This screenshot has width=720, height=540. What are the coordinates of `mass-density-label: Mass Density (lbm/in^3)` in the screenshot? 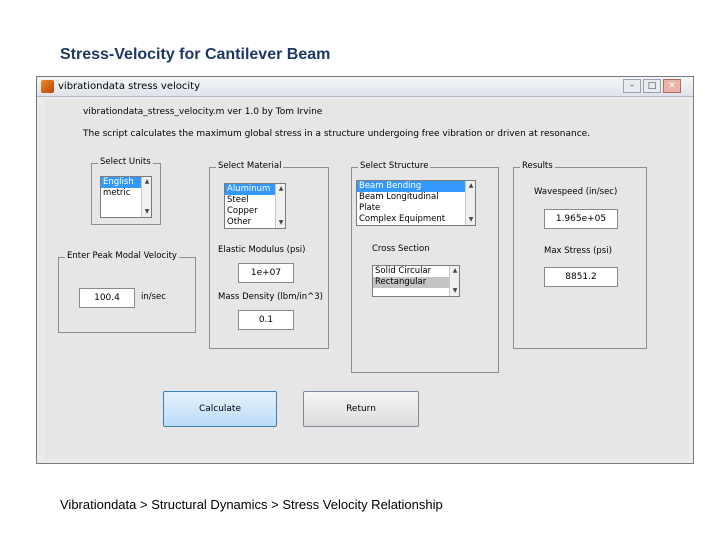 It's located at (270, 297).